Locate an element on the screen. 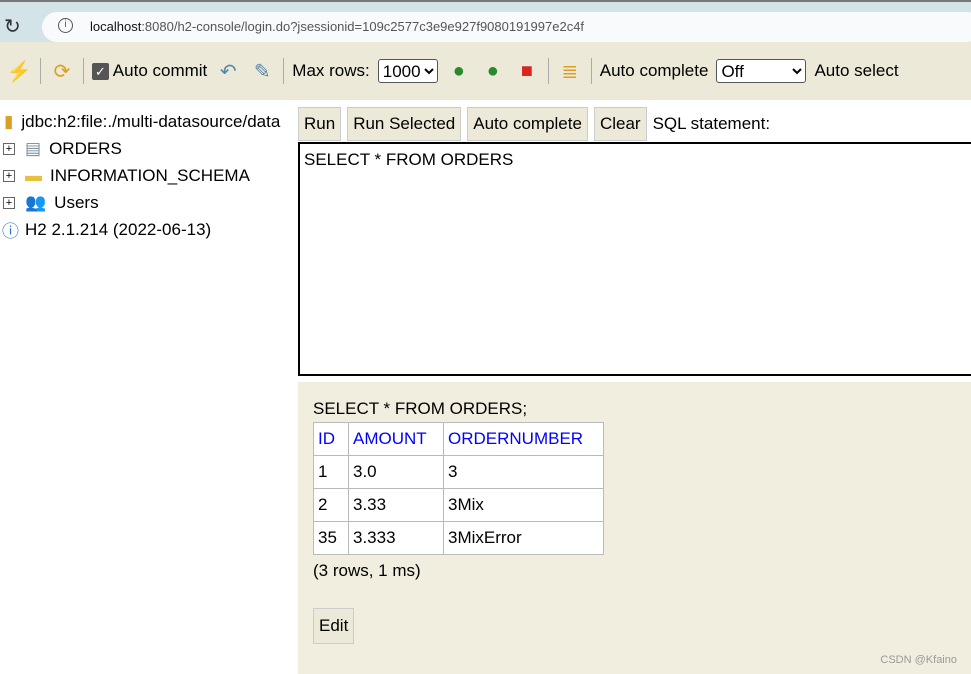 The width and height of the screenshot is (971, 674). history-icon: ≣ is located at coordinates (570, 71).